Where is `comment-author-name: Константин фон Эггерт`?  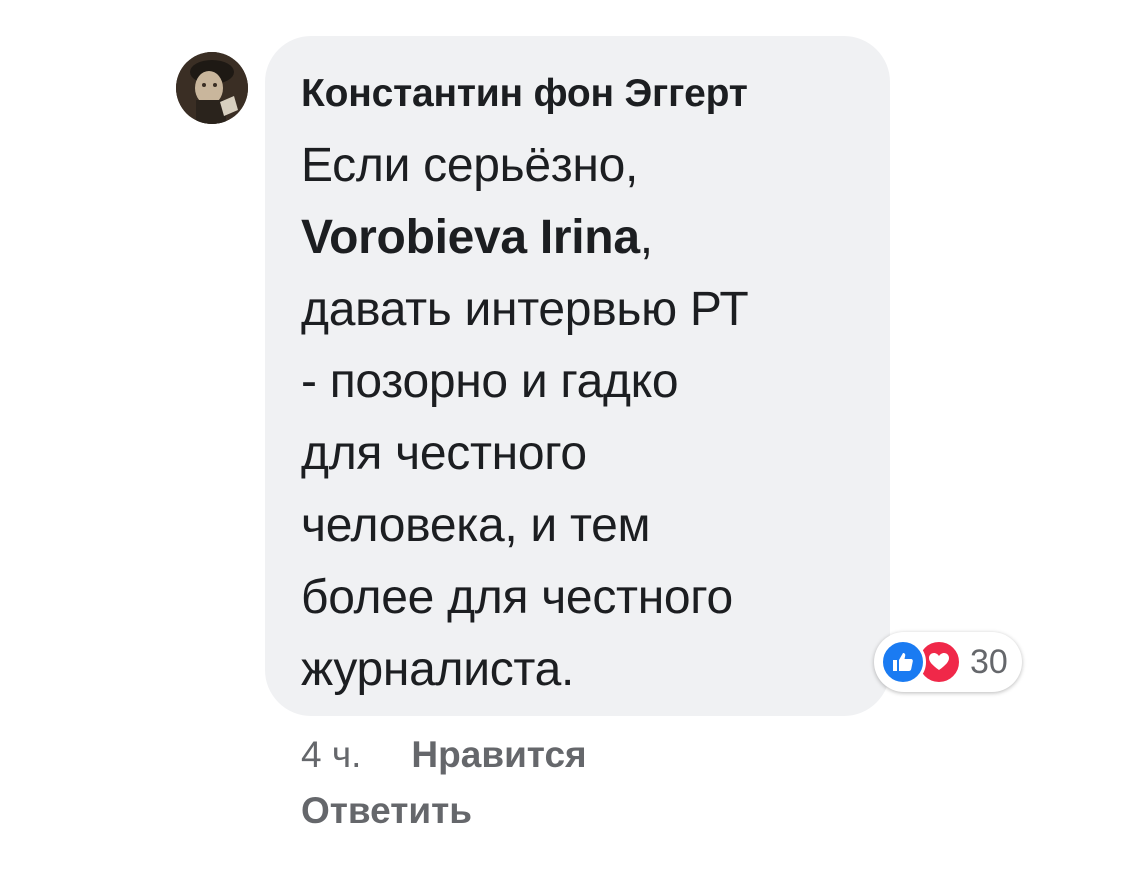 comment-author-name: Константин фон Эггерт is located at coordinates (524, 94).